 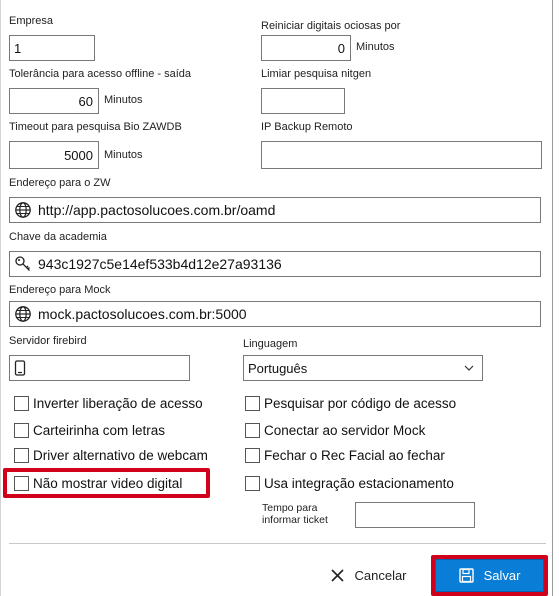 I want to click on reiniciar-input: 0, so click(x=306, y=48).